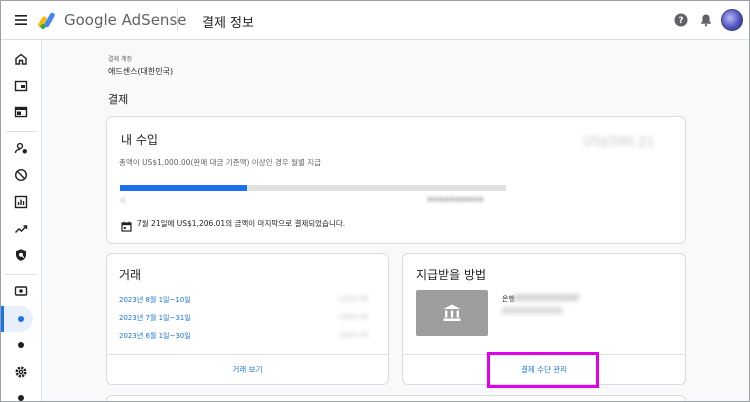 The image size is (750, 402). Describe the element at coordinates (21, 319) in the screenshot. I see `payments-info-dot` at that location.